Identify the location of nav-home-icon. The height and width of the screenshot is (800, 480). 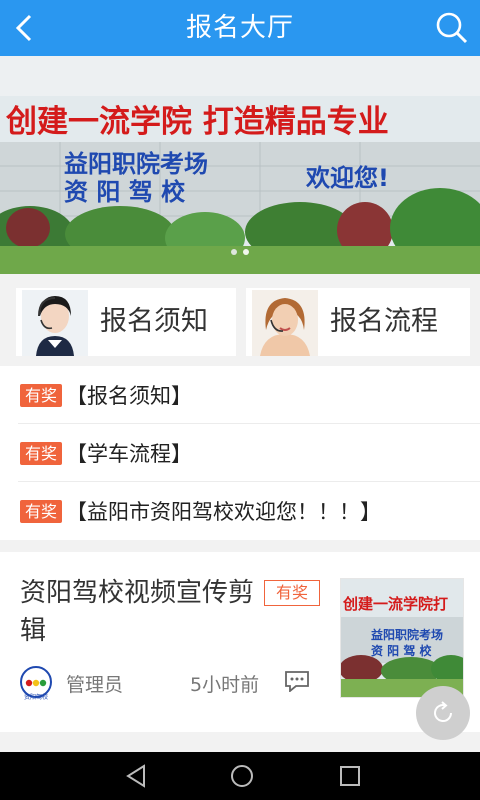
(242, 776).